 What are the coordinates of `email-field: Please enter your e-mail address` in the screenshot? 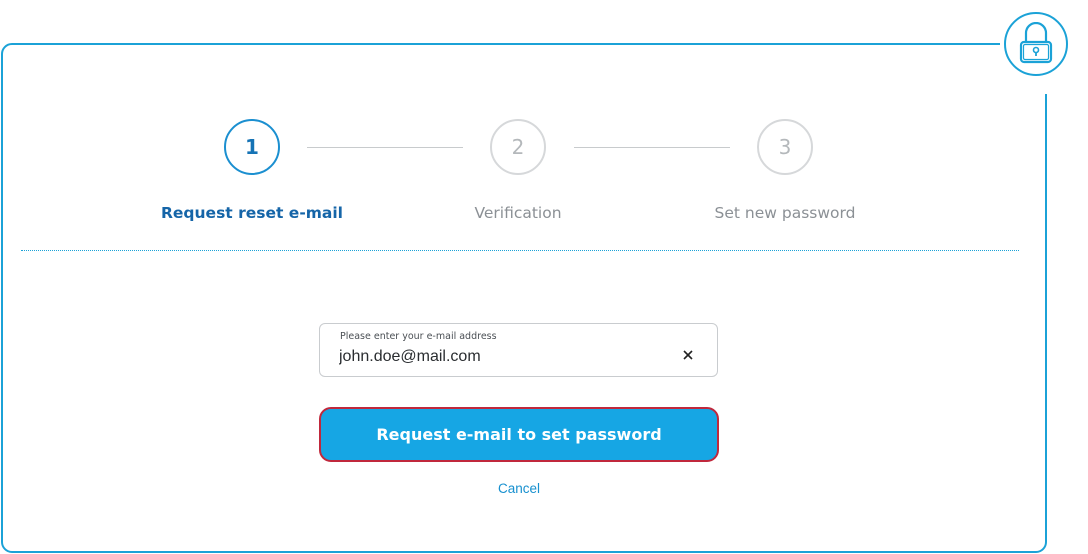 It's located at (518, 350).